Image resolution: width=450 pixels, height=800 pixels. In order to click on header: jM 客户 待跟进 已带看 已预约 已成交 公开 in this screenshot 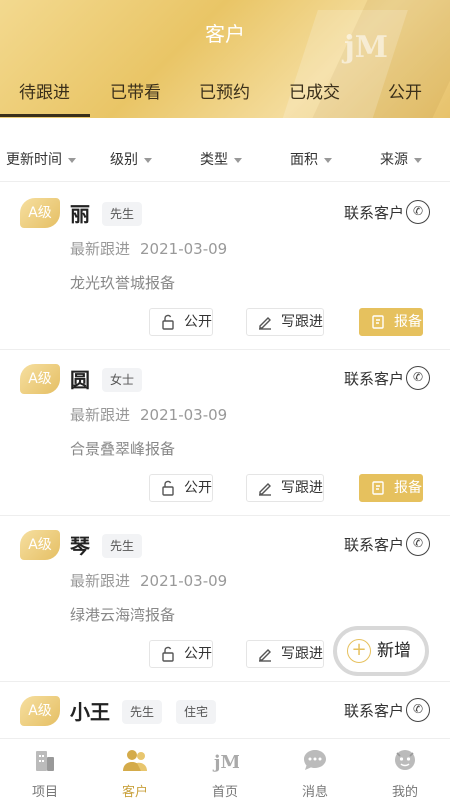, I will do `click(225, 59)`.